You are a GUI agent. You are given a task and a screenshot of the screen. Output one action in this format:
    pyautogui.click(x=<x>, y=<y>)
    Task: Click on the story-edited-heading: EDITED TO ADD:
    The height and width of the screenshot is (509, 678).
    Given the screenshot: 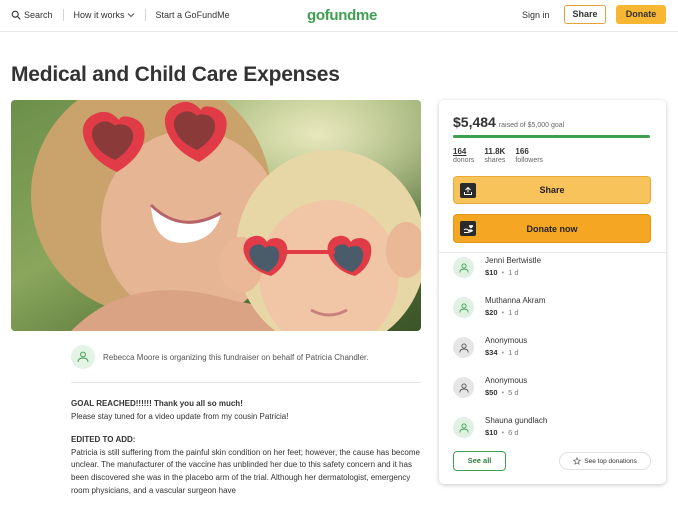 What is the action you would take?
    pyautogui.click(x=103, y=440)
    